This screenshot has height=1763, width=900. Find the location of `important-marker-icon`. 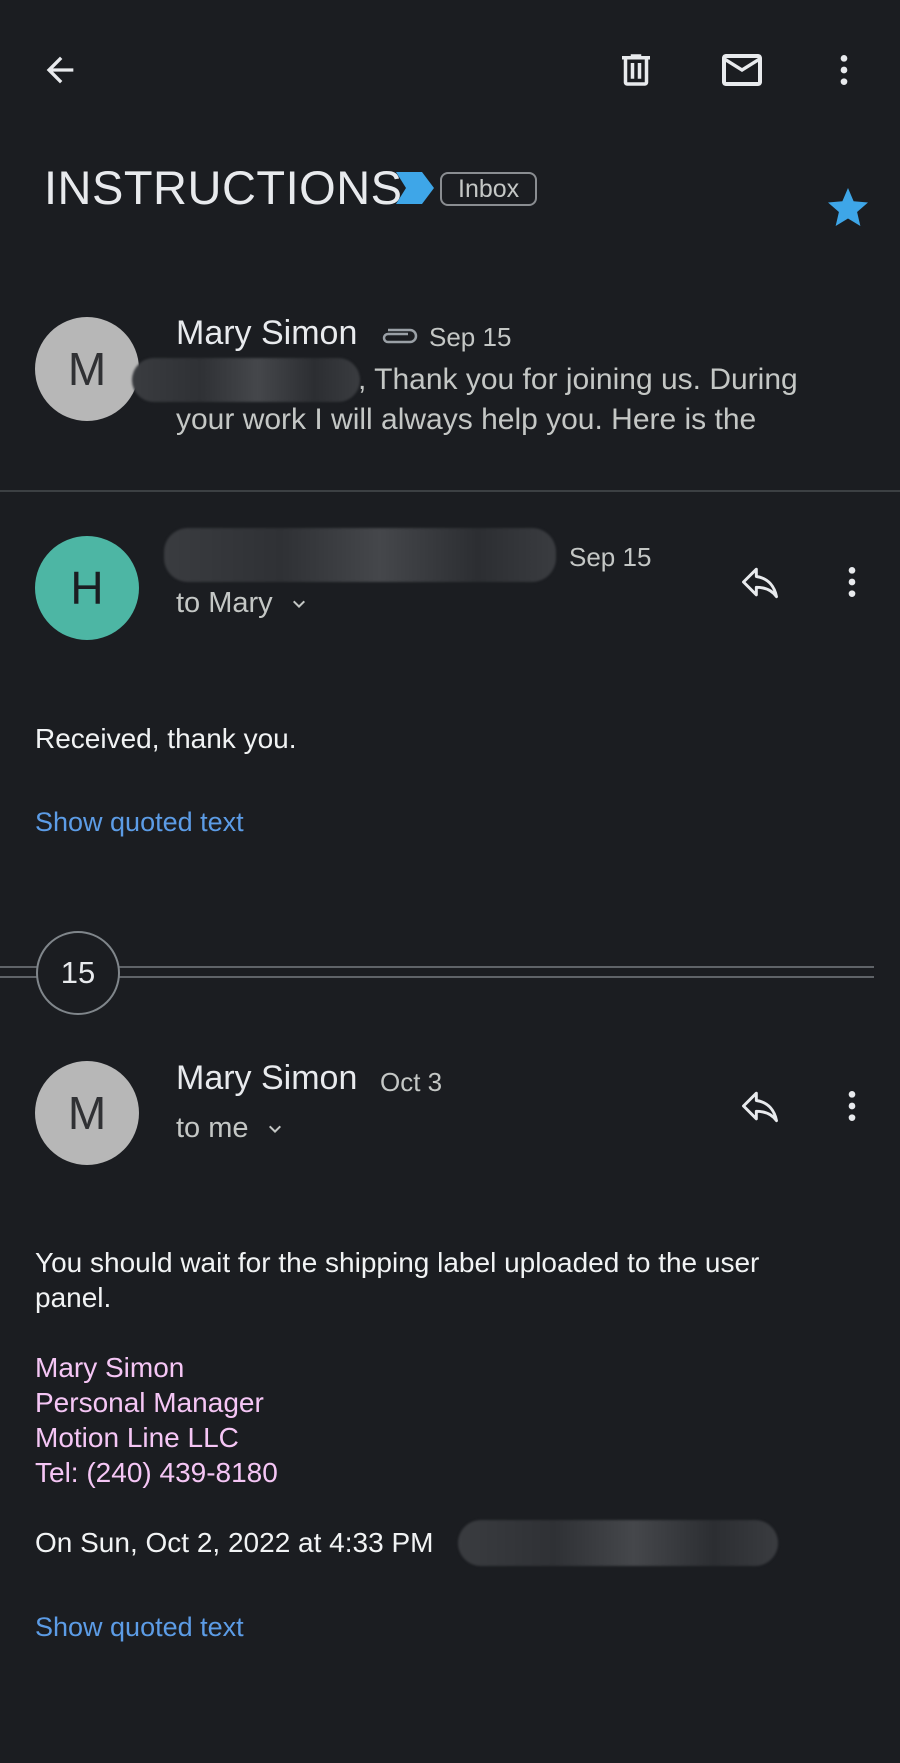

important-marker-icon is located at coordinates (415, 188).